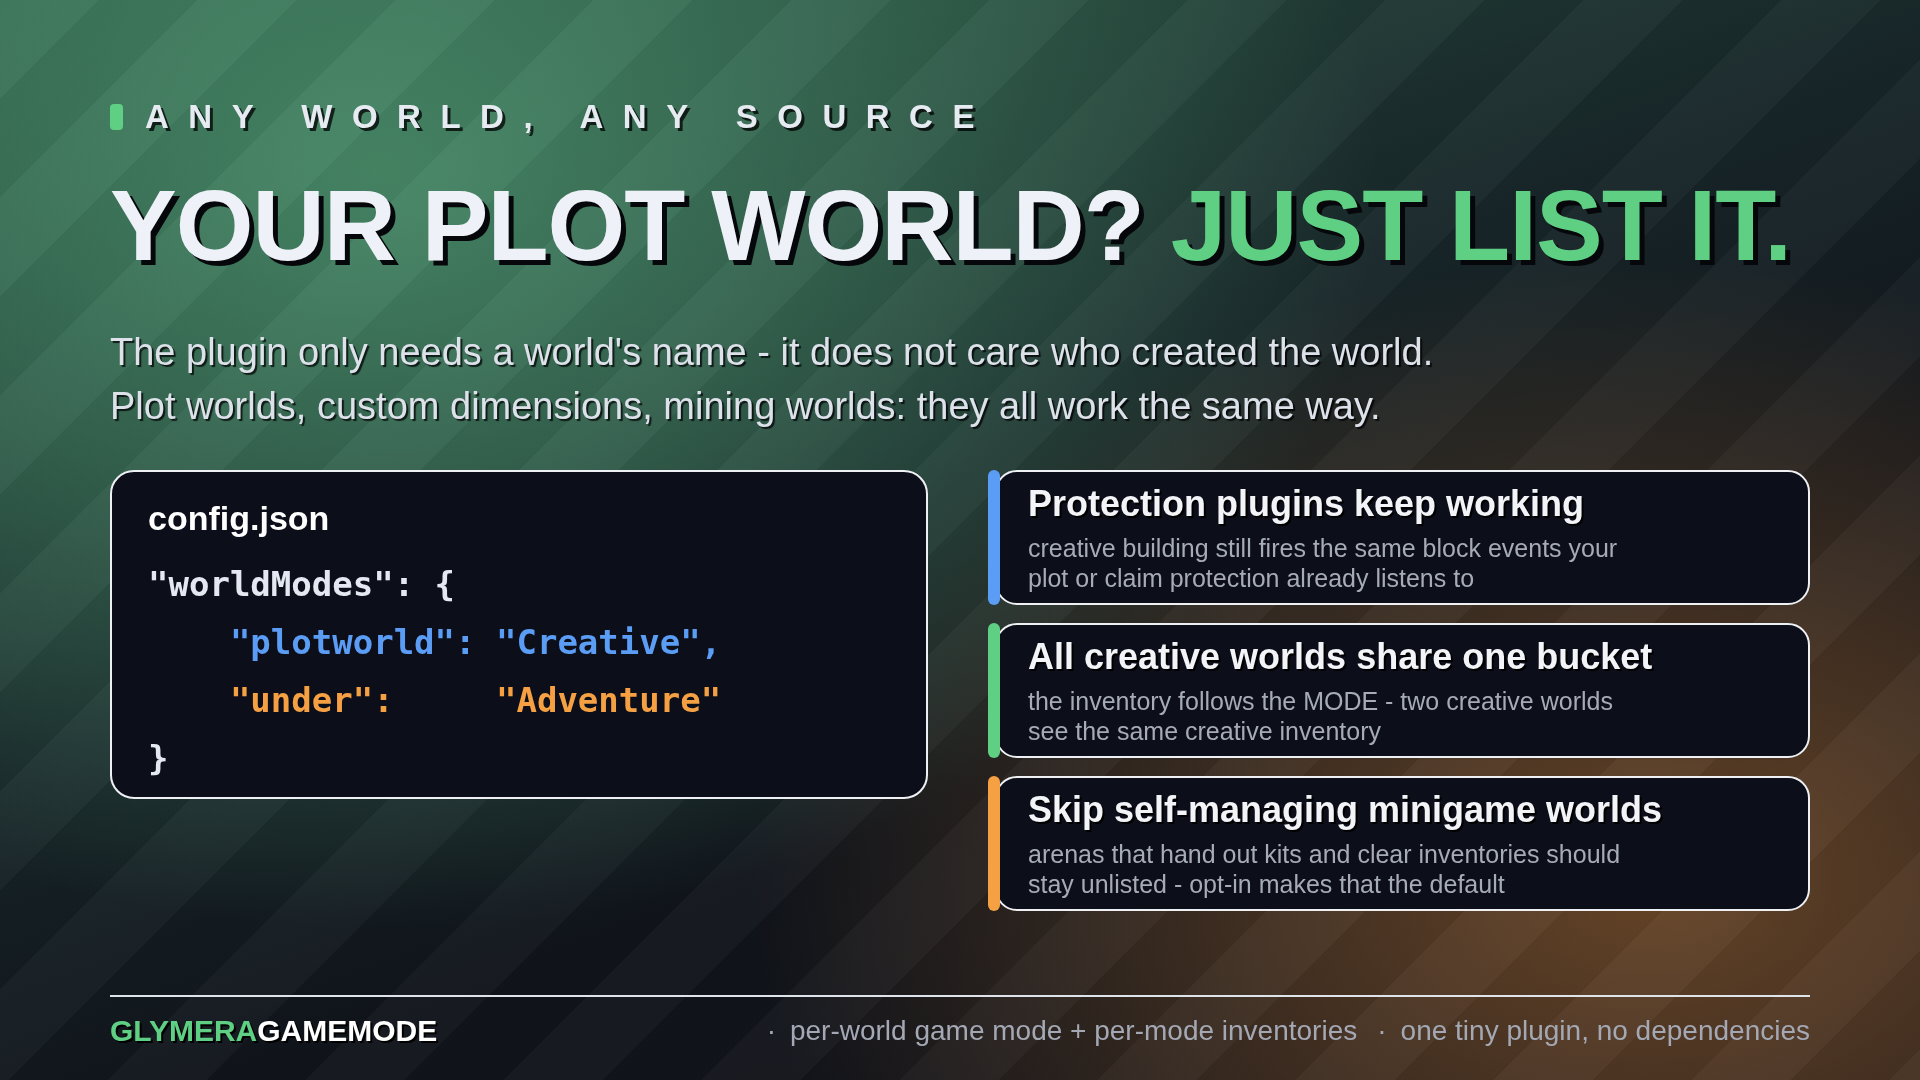 The width and height of the screenshot is (1920, 1080). Describe the element at coordinates (1321, 716) in the screenshot. I see `feature-description: the inventory follows the MODE - two creative worlds see the same creative inventory` at that location.